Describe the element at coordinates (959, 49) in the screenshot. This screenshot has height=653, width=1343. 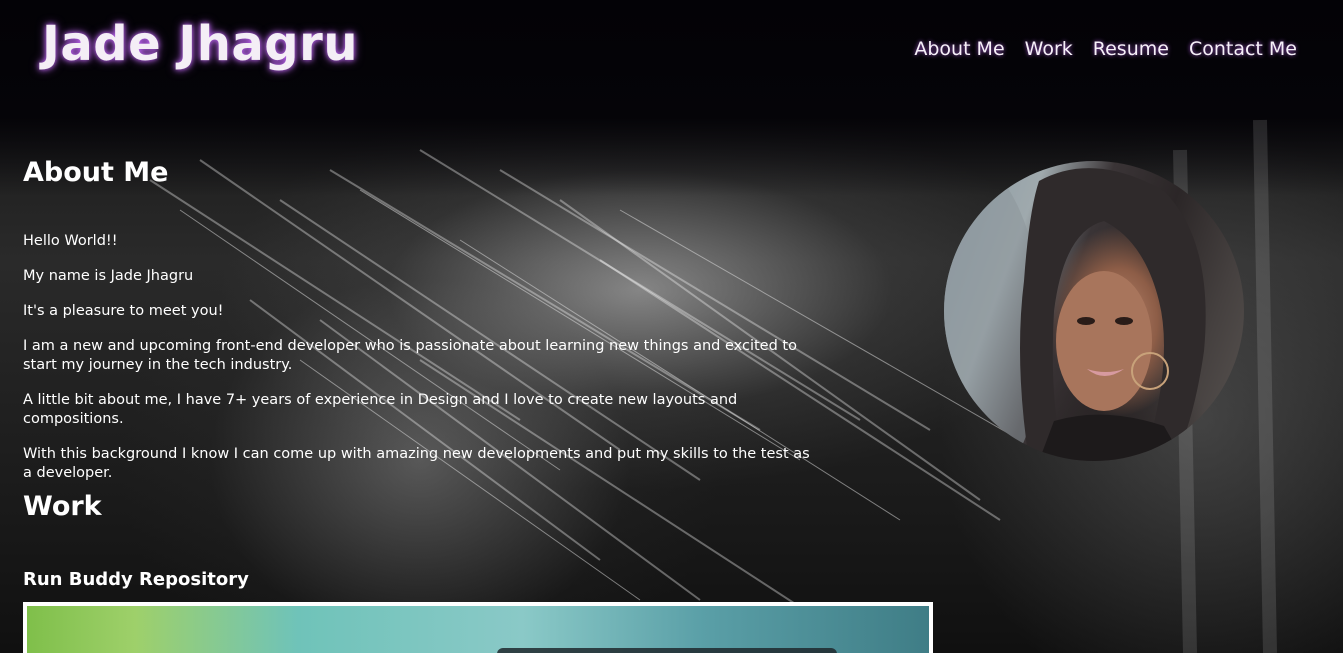
I see `nav-link-about-me: About Me` at that location.